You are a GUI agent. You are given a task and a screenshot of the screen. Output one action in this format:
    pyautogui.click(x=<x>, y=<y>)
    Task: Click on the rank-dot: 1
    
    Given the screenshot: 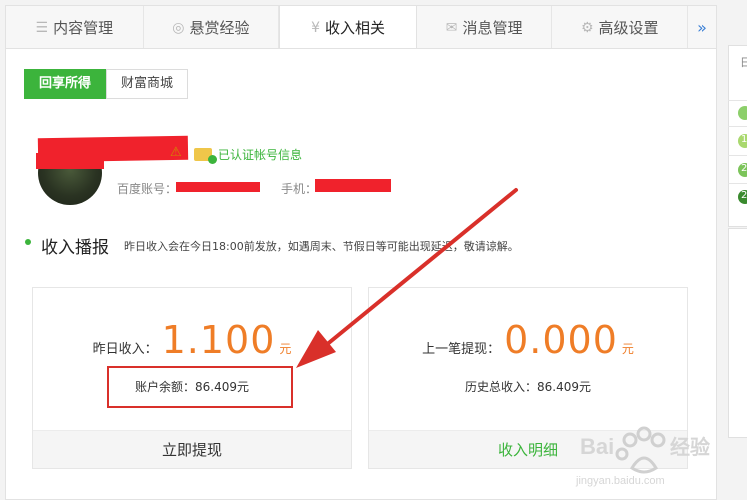 What is the action you would take?
    pyautogui.click(x=742, y=141)
    